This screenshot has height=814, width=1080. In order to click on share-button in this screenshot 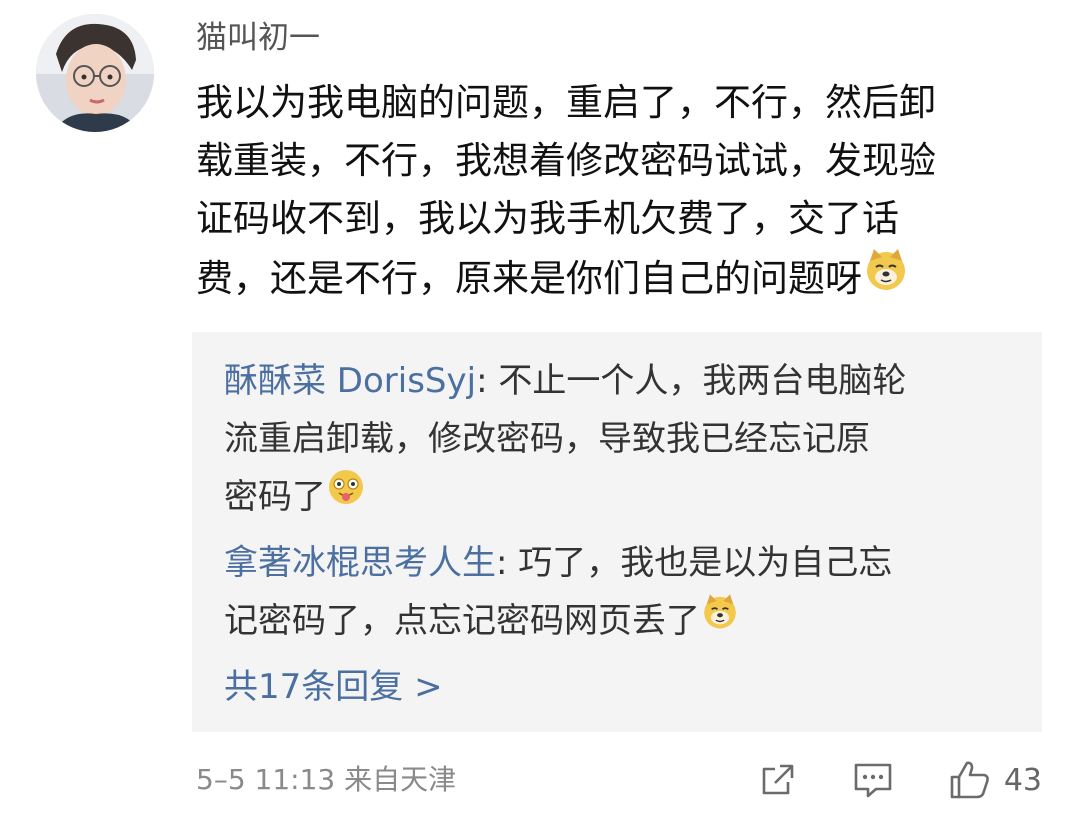, I will do `click(778, 780)`.